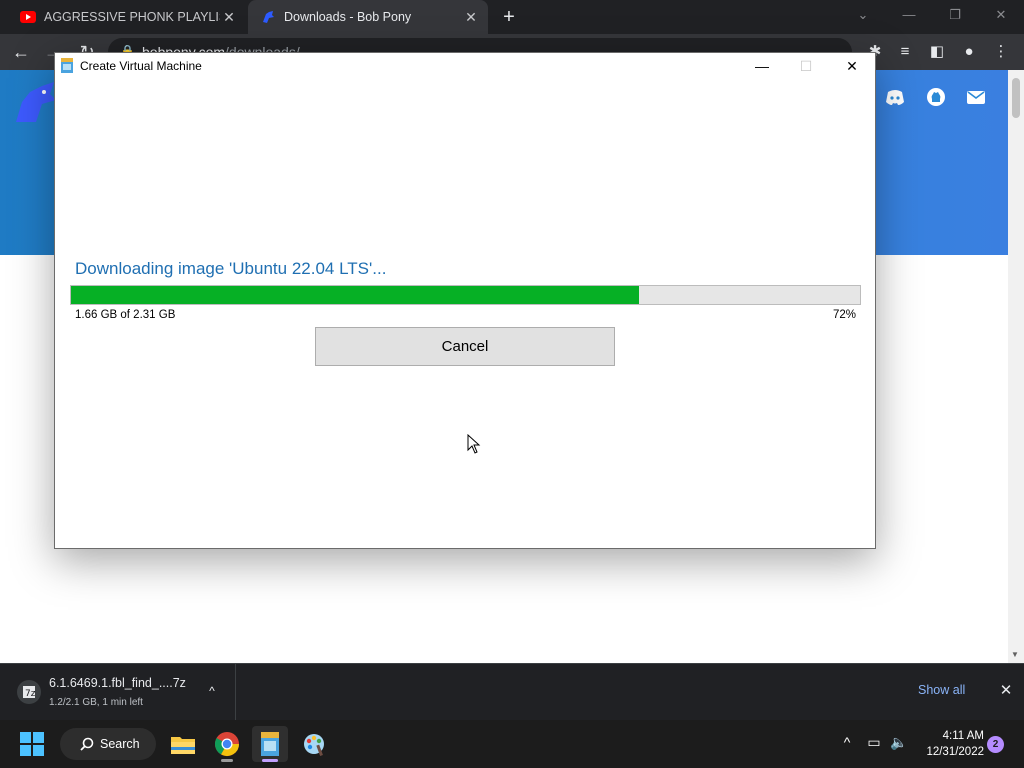 The image size is (1024, 768). Describe the element at coordinates (1001, 52) in the screenshot. I see `menu-kebab-icon: ⋮` at that location.